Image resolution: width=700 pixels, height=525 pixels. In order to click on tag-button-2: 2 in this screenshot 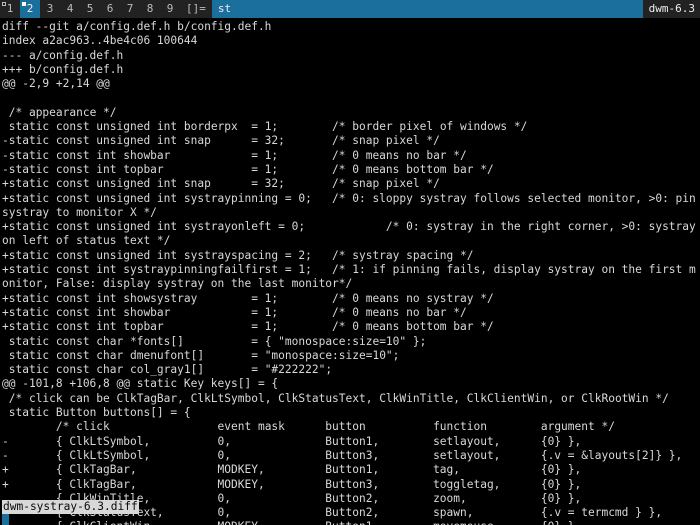, I will do `click(30, 9)`.